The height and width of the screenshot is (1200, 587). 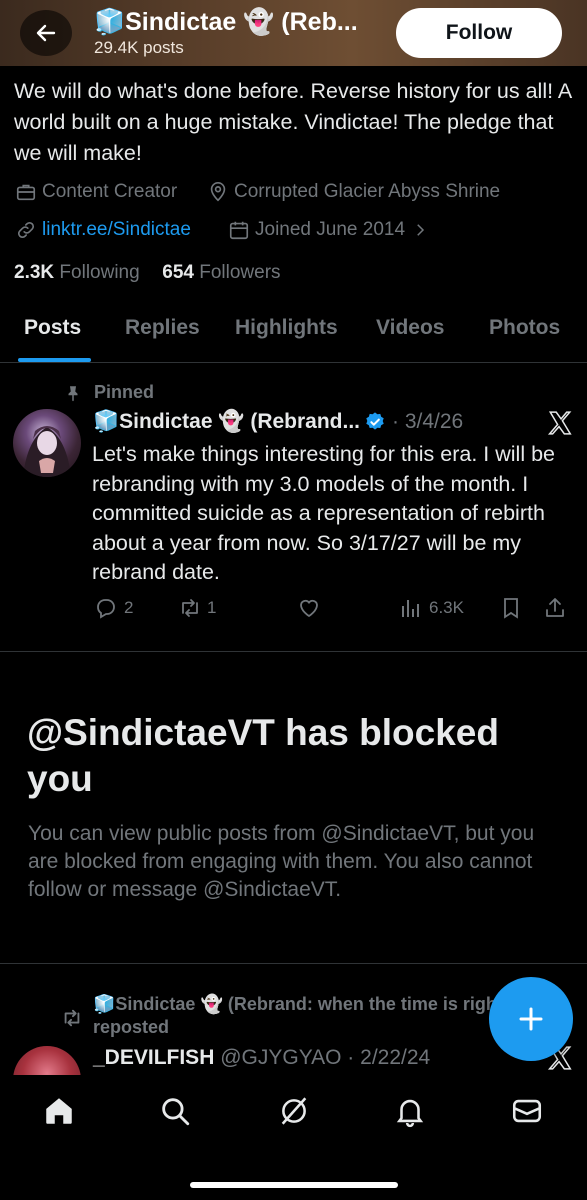 I want to click on x-logo-icon, so click(x=560, y=425).